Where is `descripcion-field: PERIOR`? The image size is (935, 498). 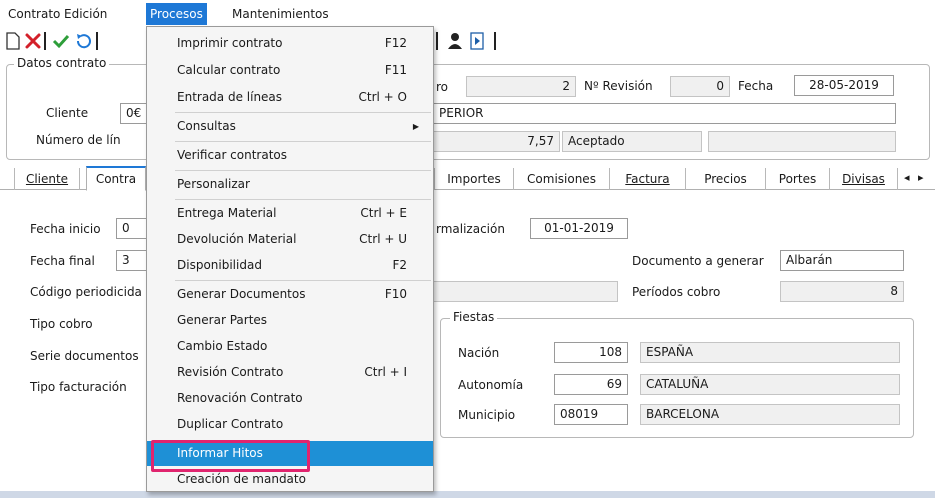
descripcion-field: PERIOR is located at coordinates (665, 113).